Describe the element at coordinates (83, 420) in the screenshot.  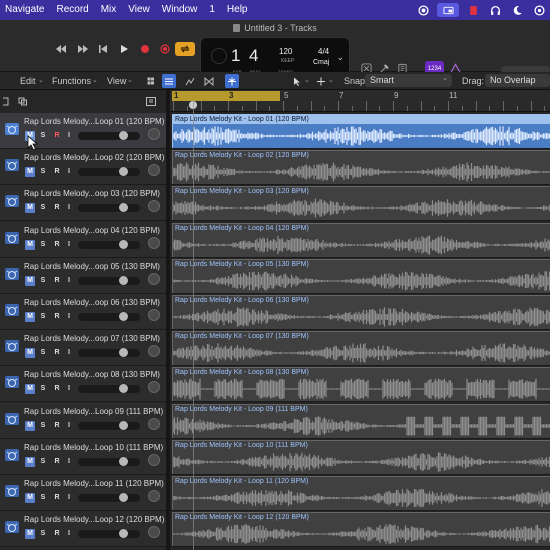
I see `track-header: Rap Lords Melody...Loop 09 (111 BPM) M S R I` at that location.